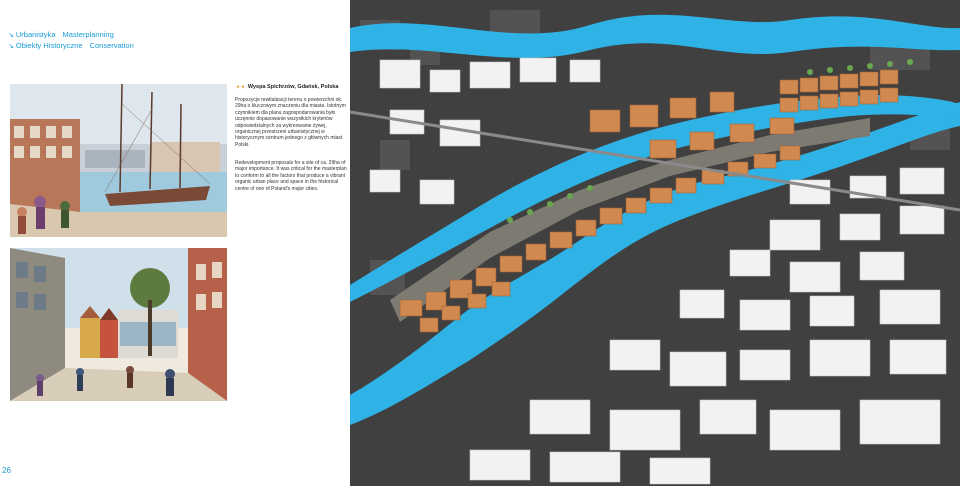  What do you see at coordinates (293, 87) in the screenshot?
I see `project-title: Wyspa Spichrzów, Gdańsk, Polska` at bounding box center [293, 87].